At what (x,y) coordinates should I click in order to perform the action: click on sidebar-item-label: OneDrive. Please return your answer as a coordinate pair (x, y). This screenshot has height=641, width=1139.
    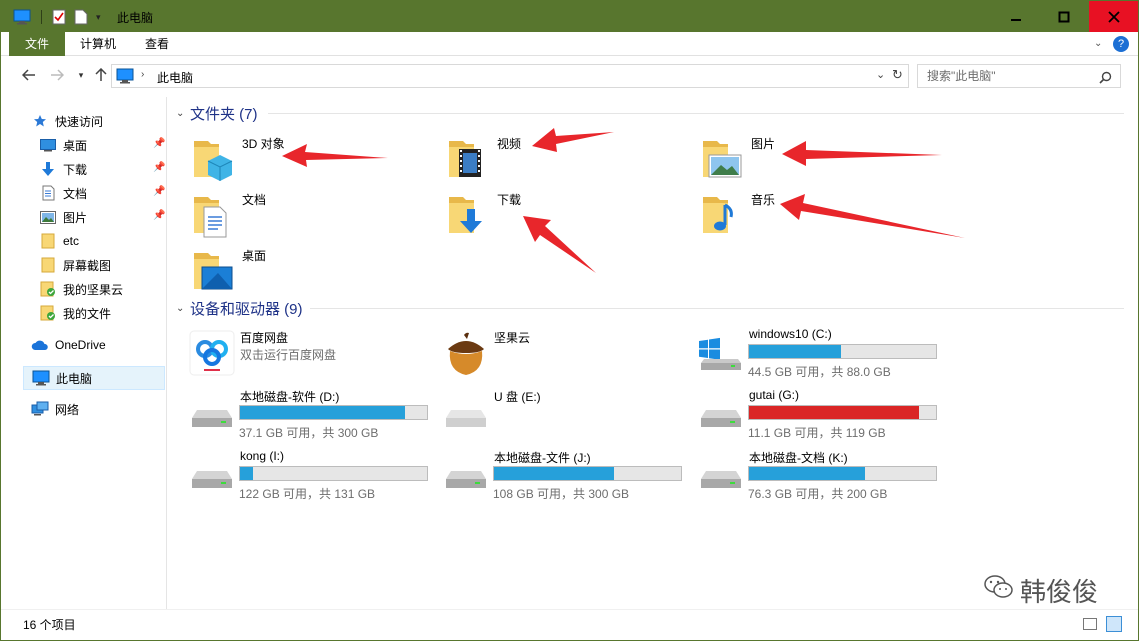
    Looking at the image, I should click on (80, 345).